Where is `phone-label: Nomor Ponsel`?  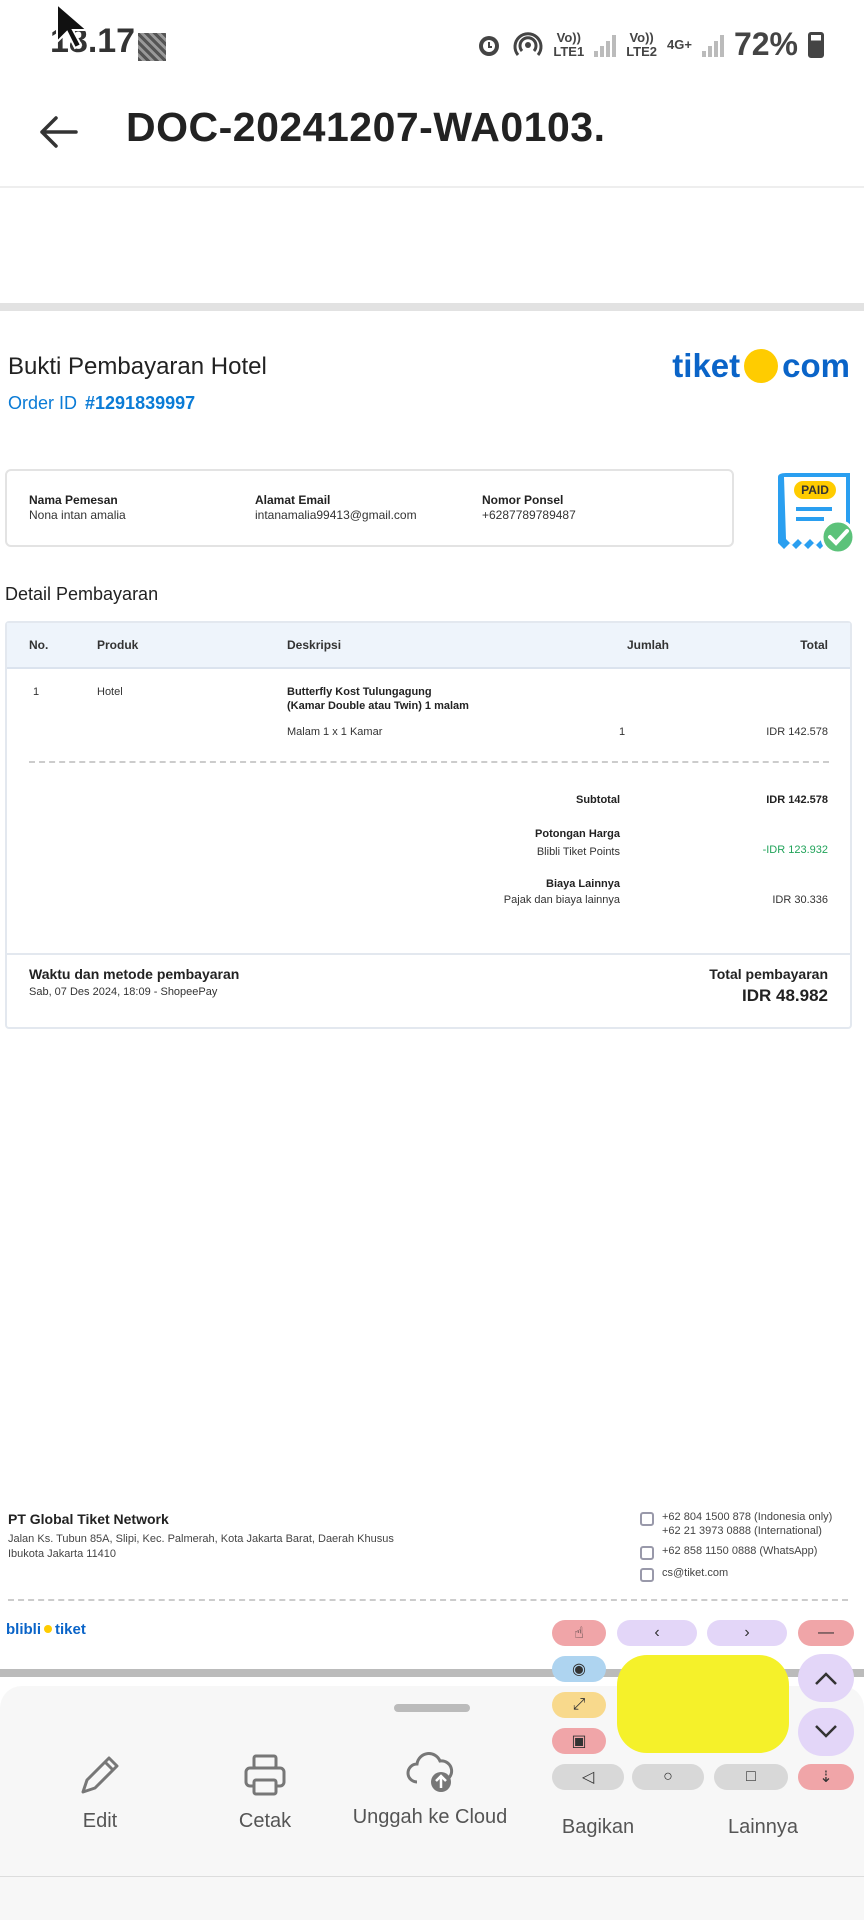
phone-label: Nomor Ponsel is located at coordinates (523, 500).